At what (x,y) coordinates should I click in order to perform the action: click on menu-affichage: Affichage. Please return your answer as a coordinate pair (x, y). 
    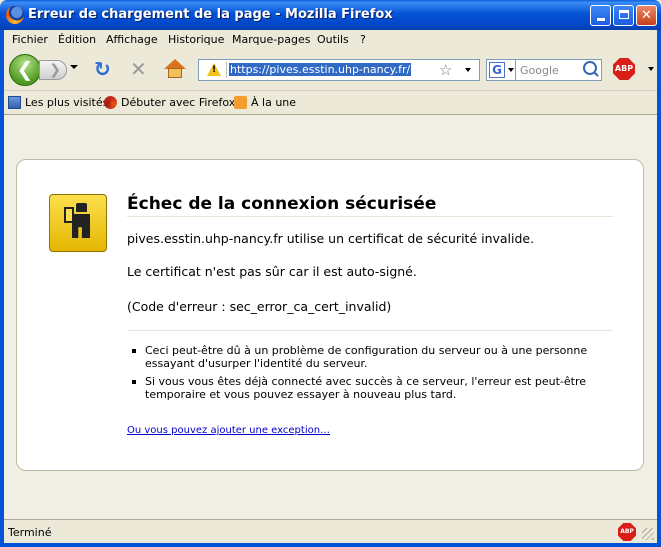
    Looking at the image, I should click on (132, 39).